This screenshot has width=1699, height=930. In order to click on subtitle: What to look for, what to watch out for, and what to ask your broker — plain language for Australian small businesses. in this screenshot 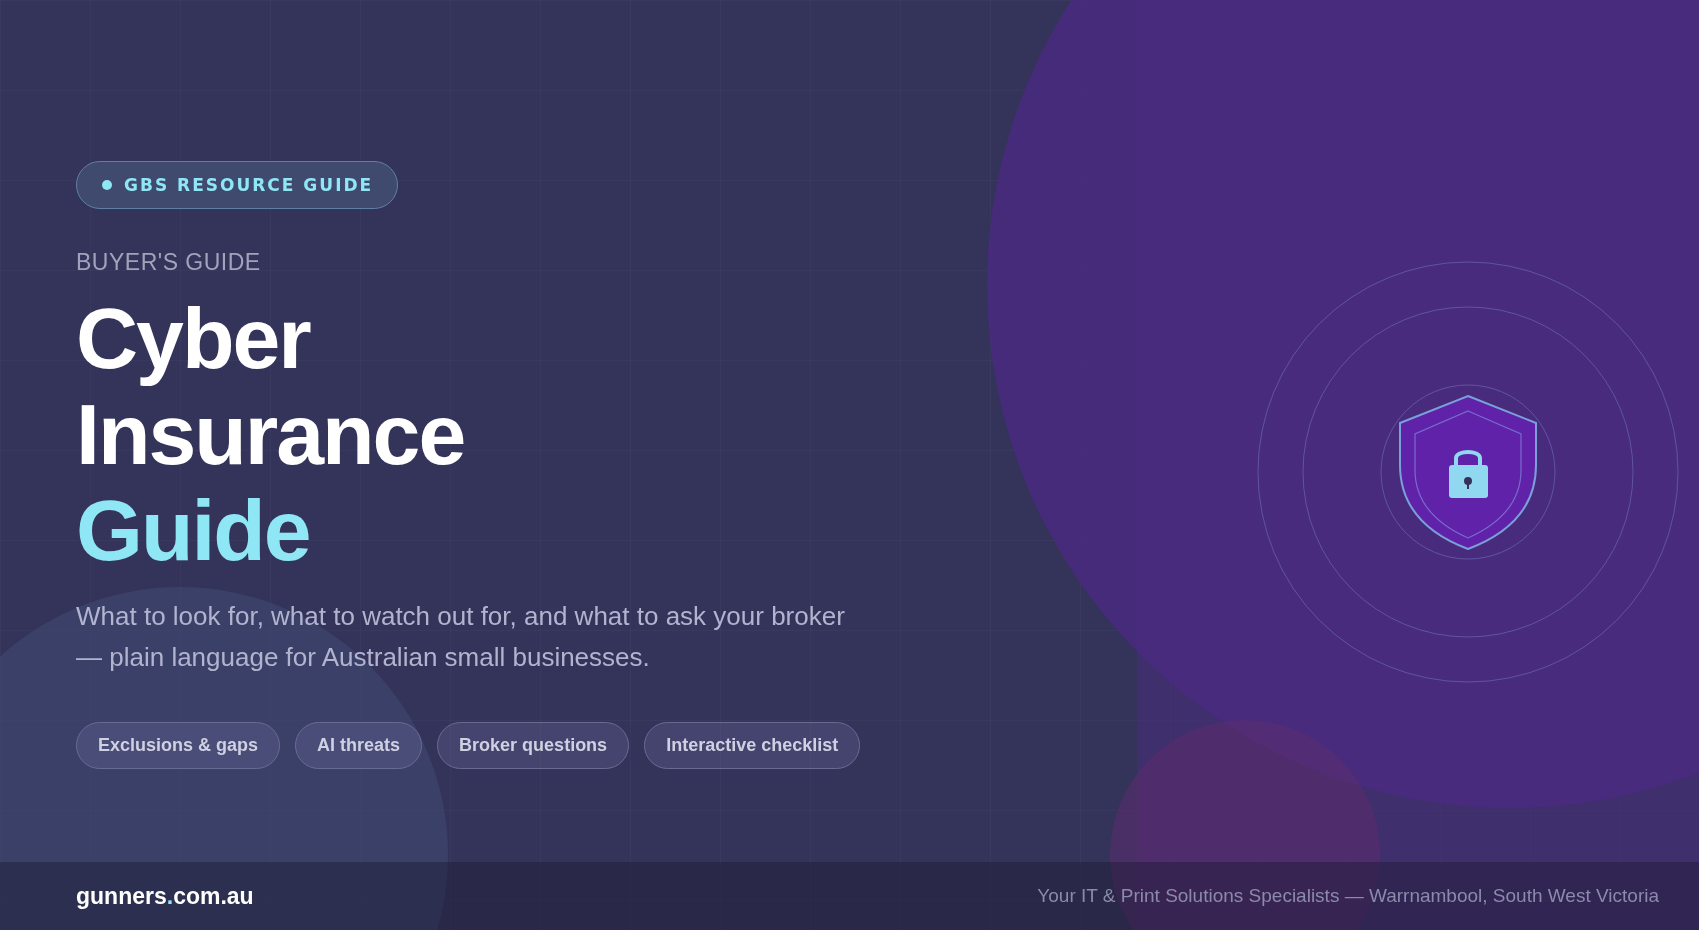, I will do `click(461, 637)`.